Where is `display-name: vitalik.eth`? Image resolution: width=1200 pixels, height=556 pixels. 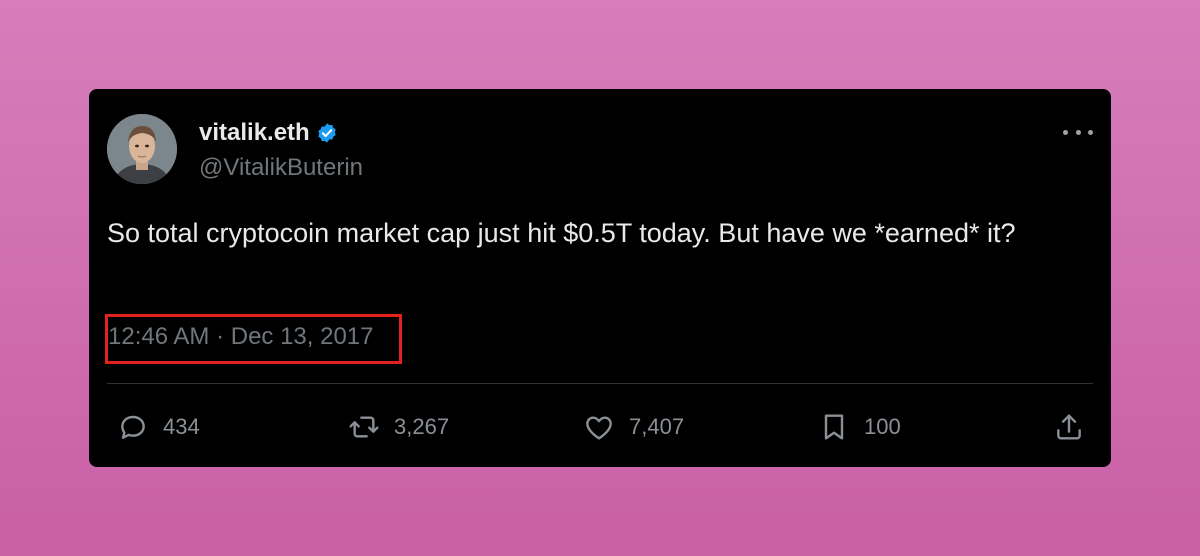 display-name: vitalik.eth is located at coordinates (254, 133).